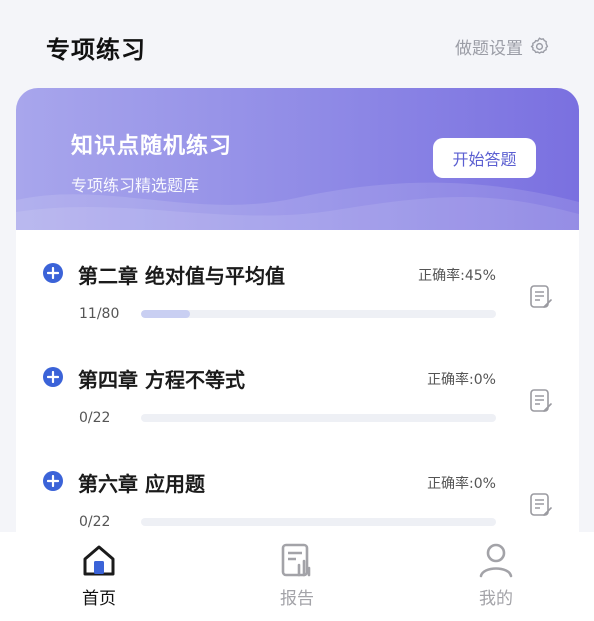 Image resolution: width=594 pixels, height=621 pixels. I want to click on banner-title: 知识点随机练习, so click(152, 146).